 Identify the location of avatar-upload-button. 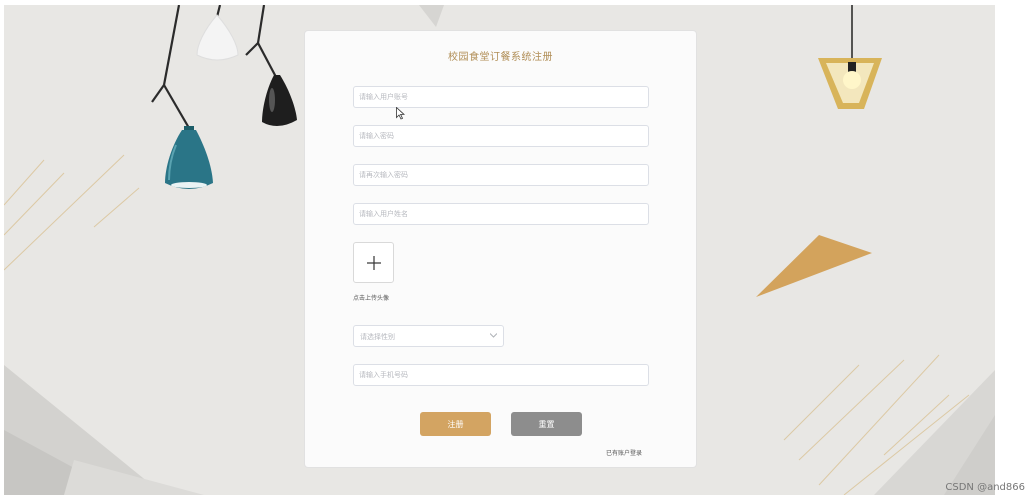
(373, 262).